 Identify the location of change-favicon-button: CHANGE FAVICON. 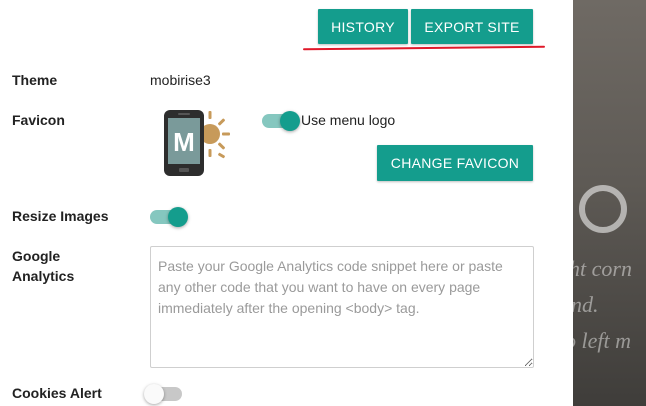
(455, 163).